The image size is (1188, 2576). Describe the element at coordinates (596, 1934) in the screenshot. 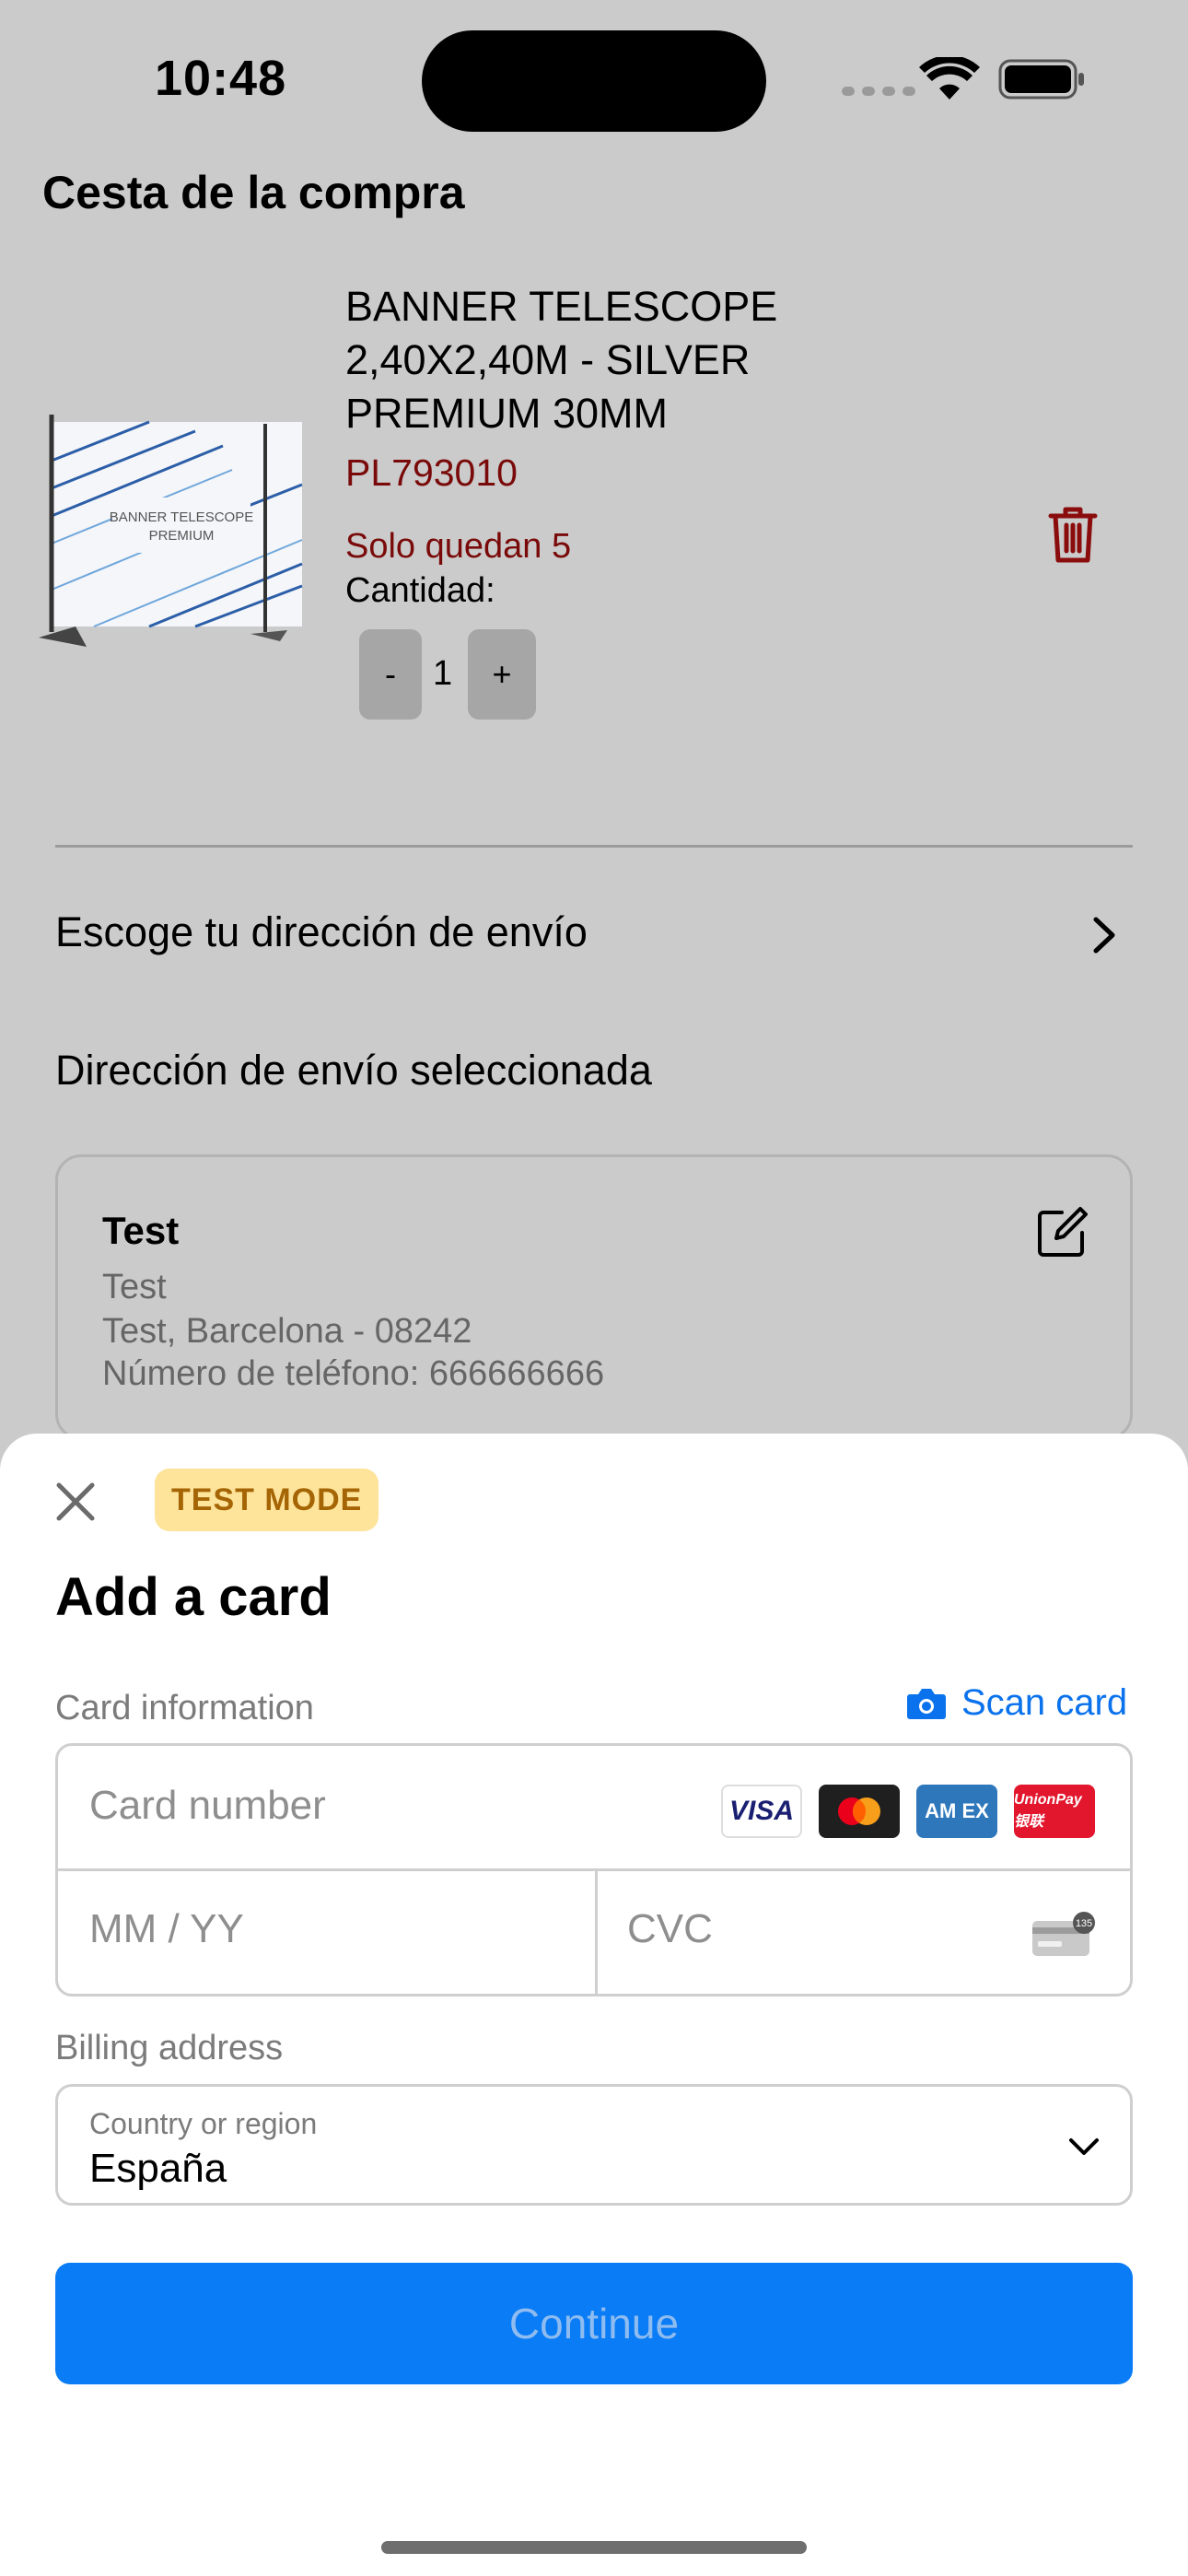

I see `card-column-divider` at that location.